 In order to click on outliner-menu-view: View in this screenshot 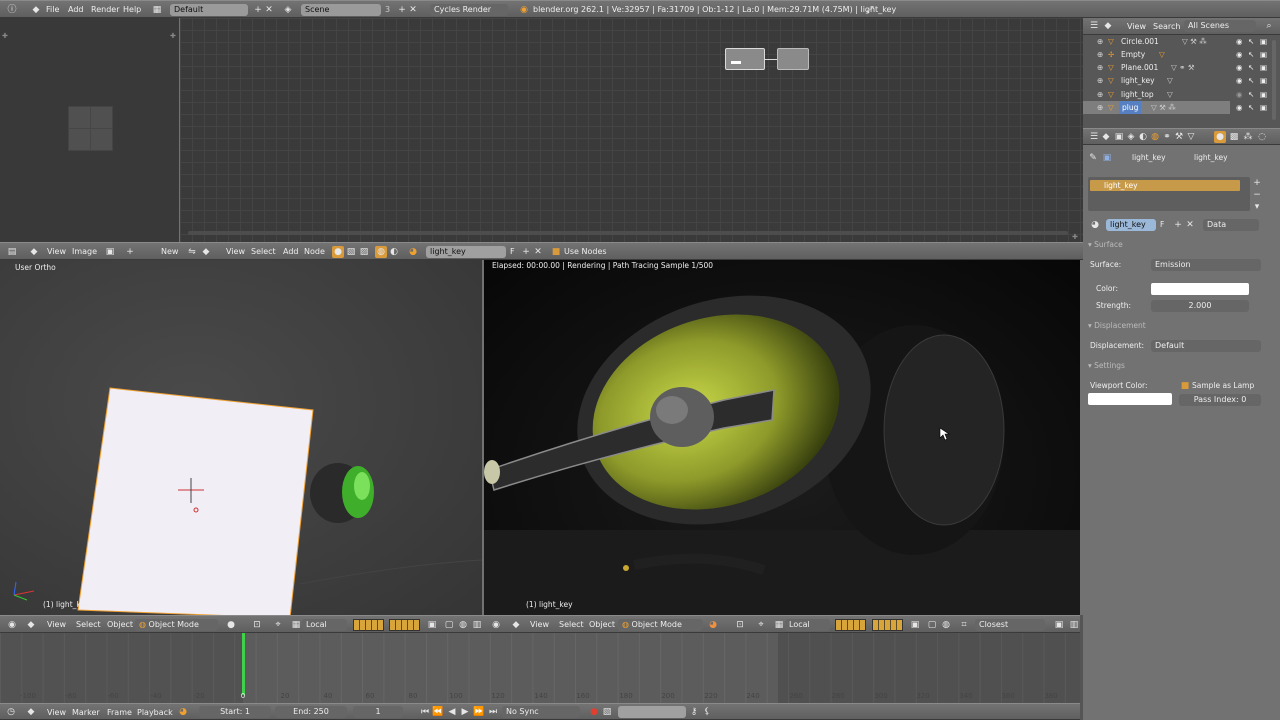, I will do `click(1136, 26)`.